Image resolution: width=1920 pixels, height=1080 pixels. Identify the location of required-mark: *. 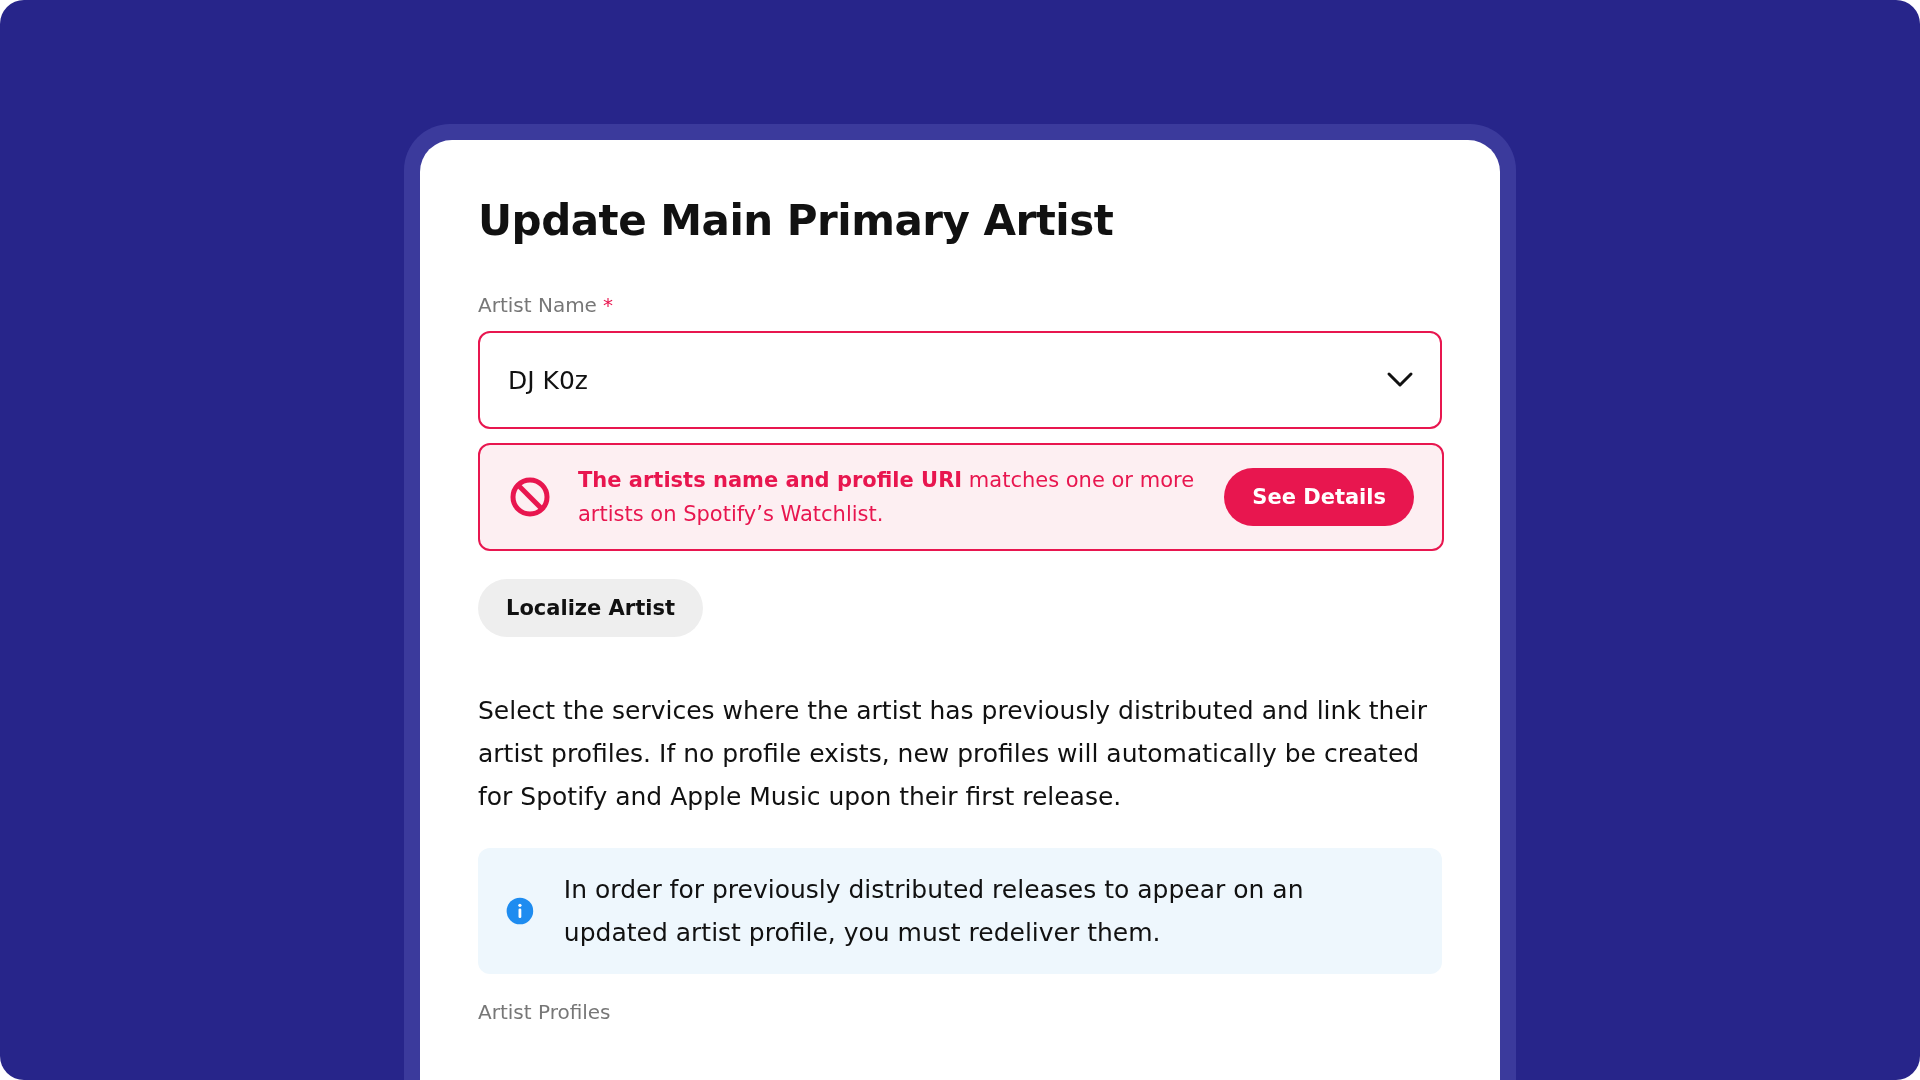
(607, 305).